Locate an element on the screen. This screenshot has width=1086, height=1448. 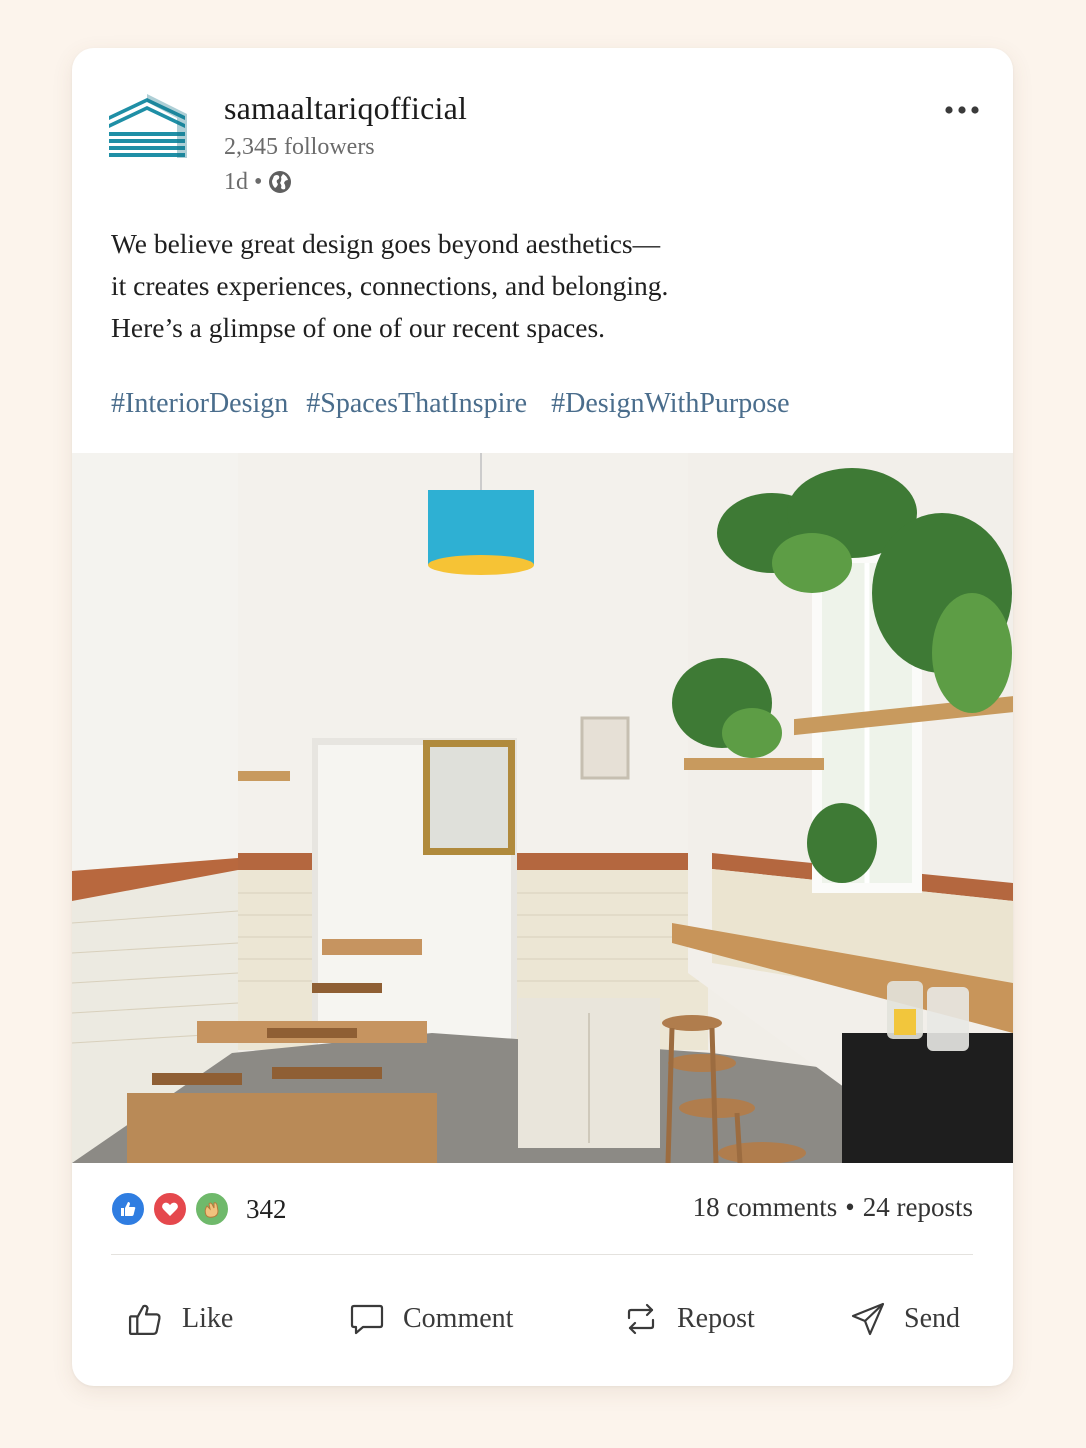
like-label: Like is located at coordinates (208, 1318).